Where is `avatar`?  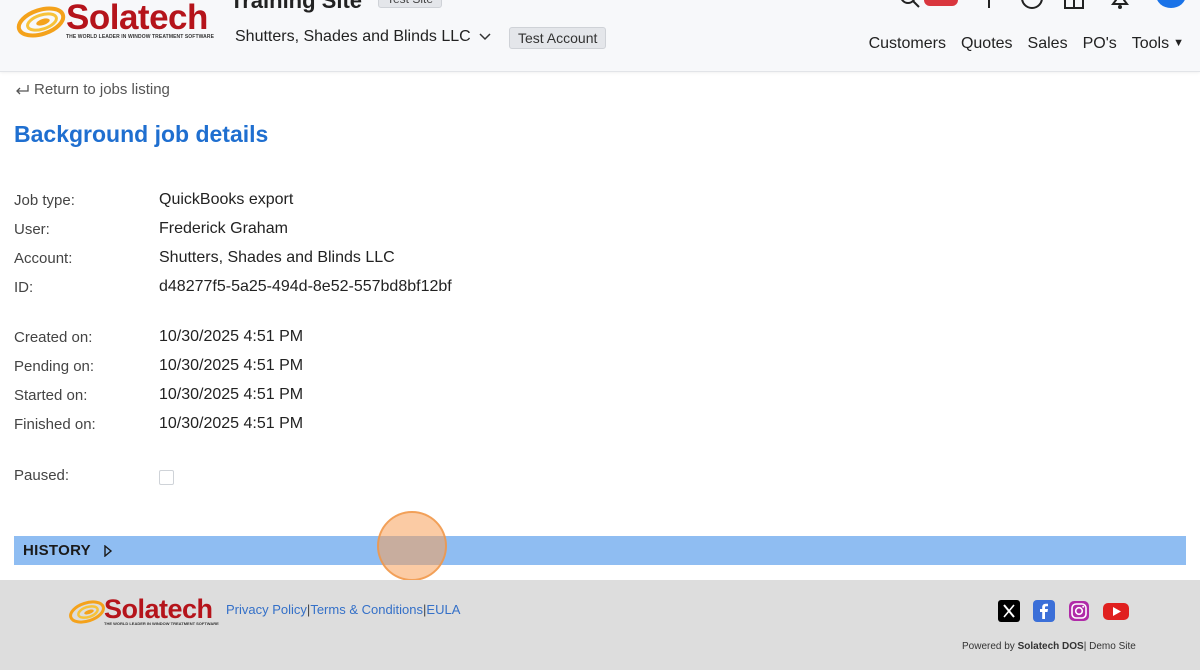 avatar is located at coordinates (1171, 4).